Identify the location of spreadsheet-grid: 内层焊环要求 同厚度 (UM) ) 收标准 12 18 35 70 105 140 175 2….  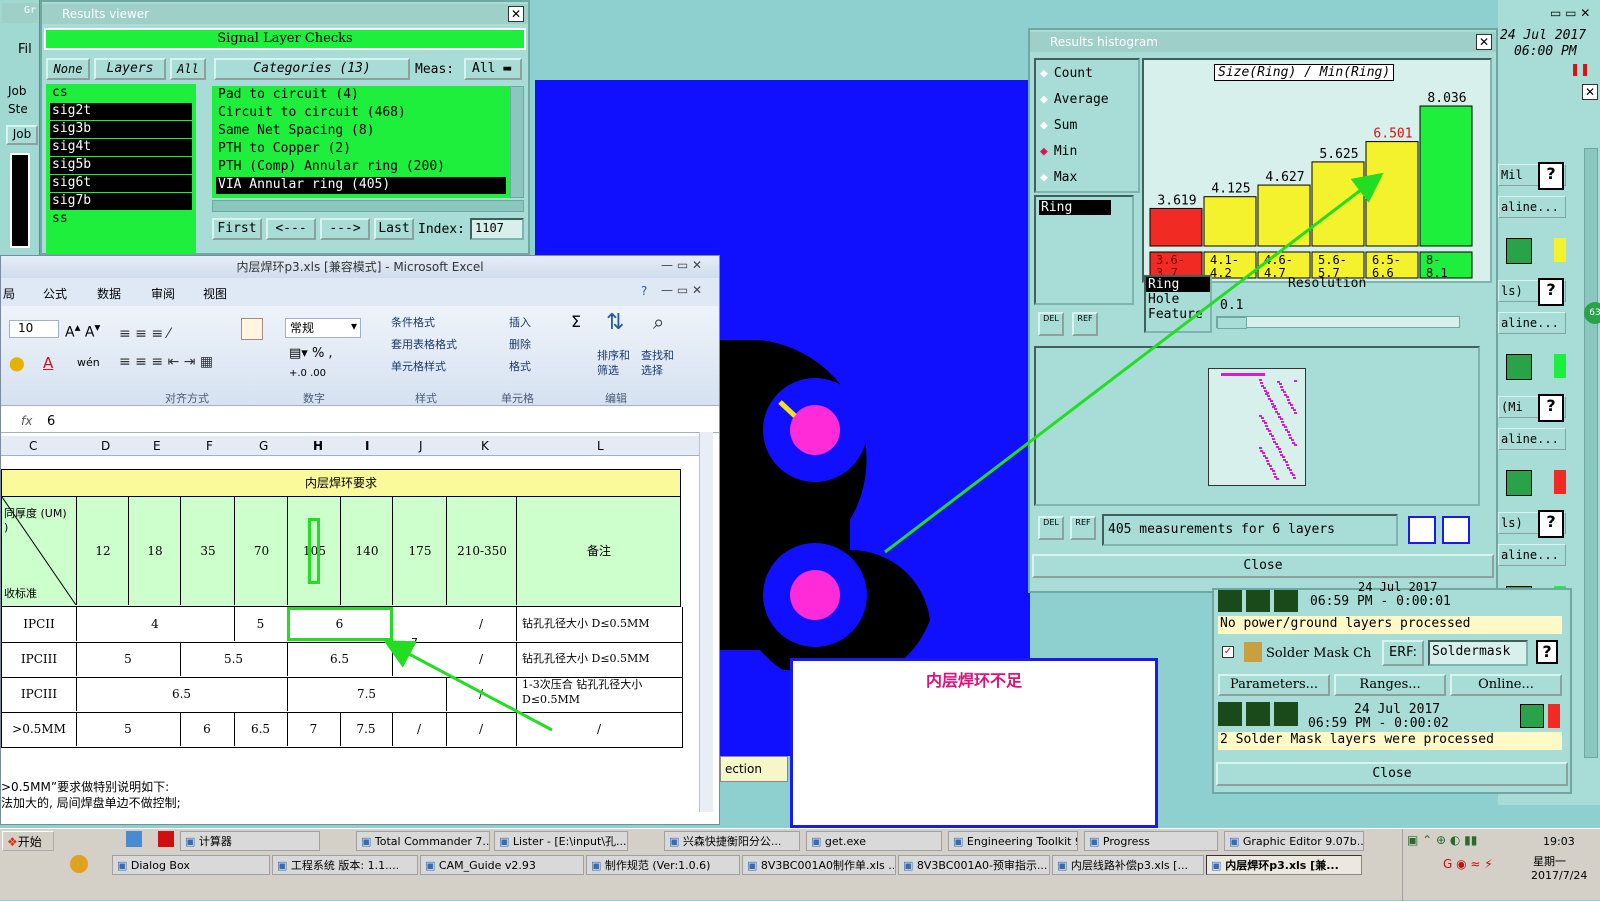
(342, 608).